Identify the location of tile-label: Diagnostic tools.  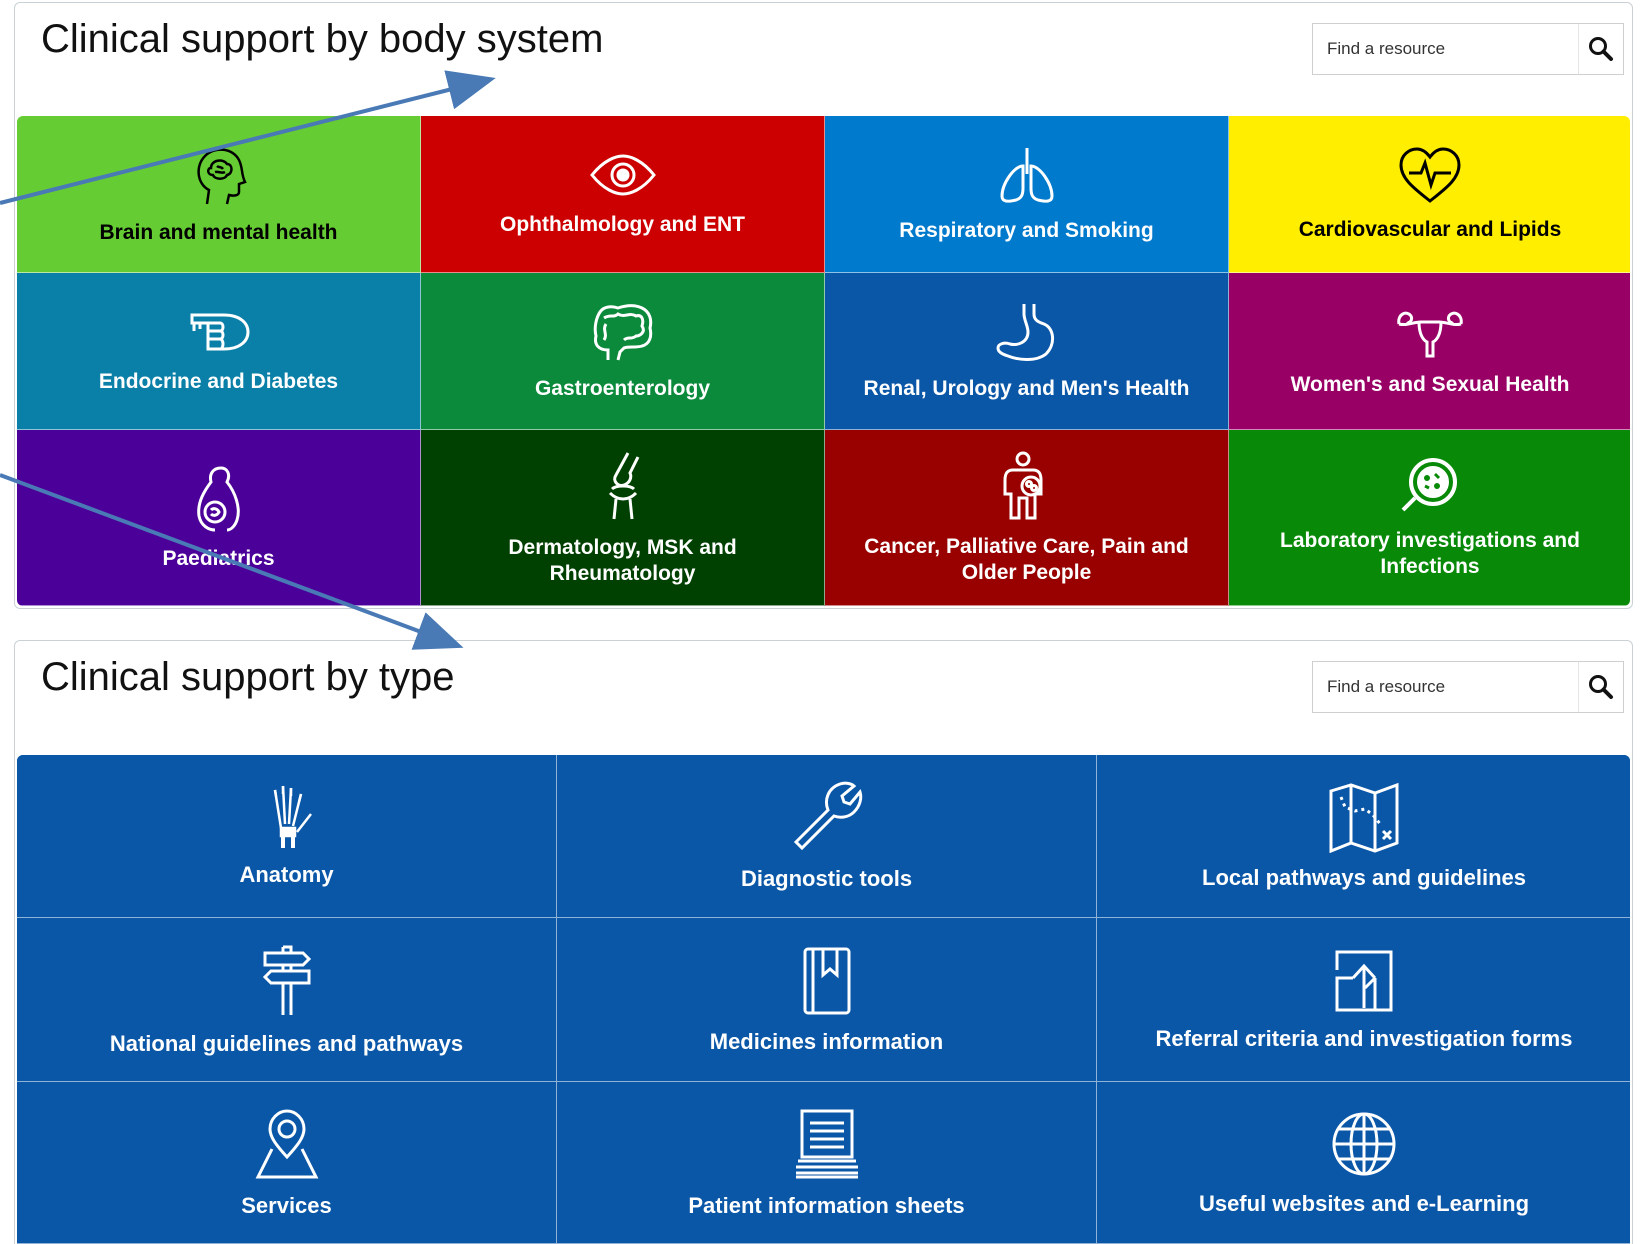
(826, 878).